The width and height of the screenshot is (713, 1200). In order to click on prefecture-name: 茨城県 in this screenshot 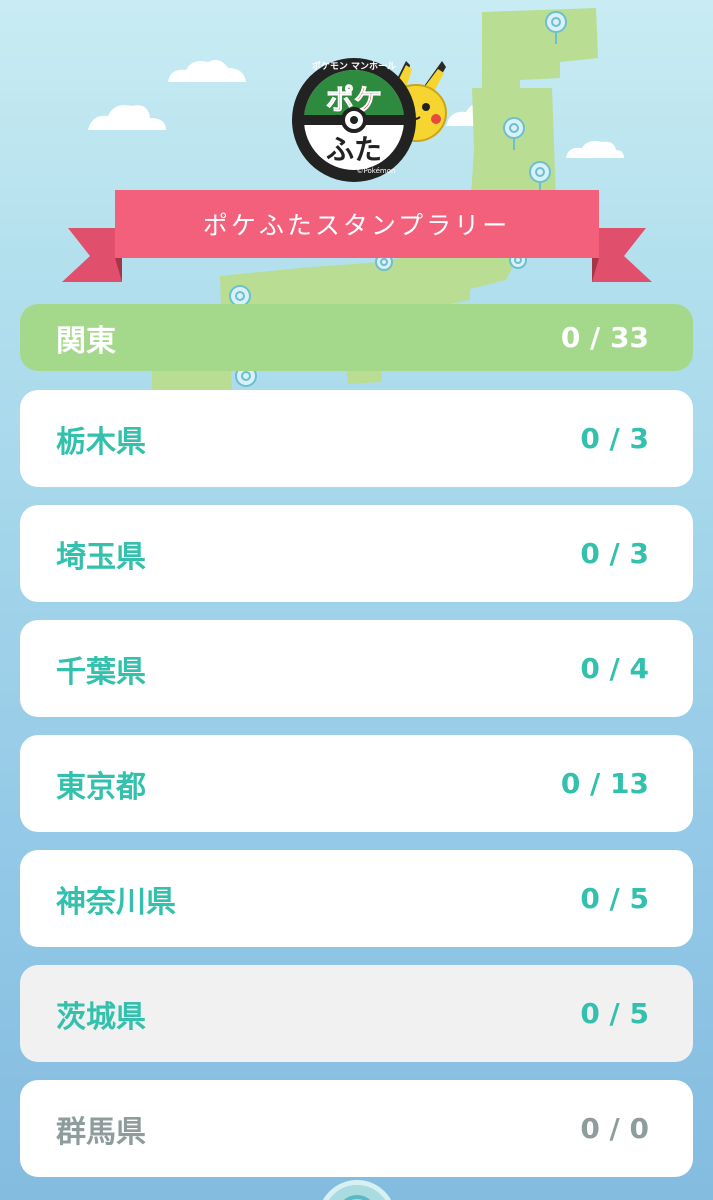, I will do `click(101, 1017)`.